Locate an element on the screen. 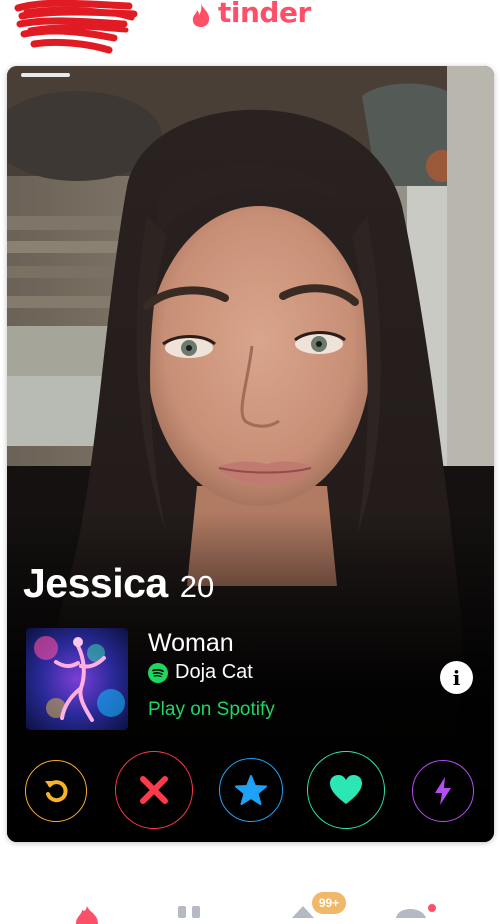 The image size is (500, 924). like-button is located at coordinates (346, 790).